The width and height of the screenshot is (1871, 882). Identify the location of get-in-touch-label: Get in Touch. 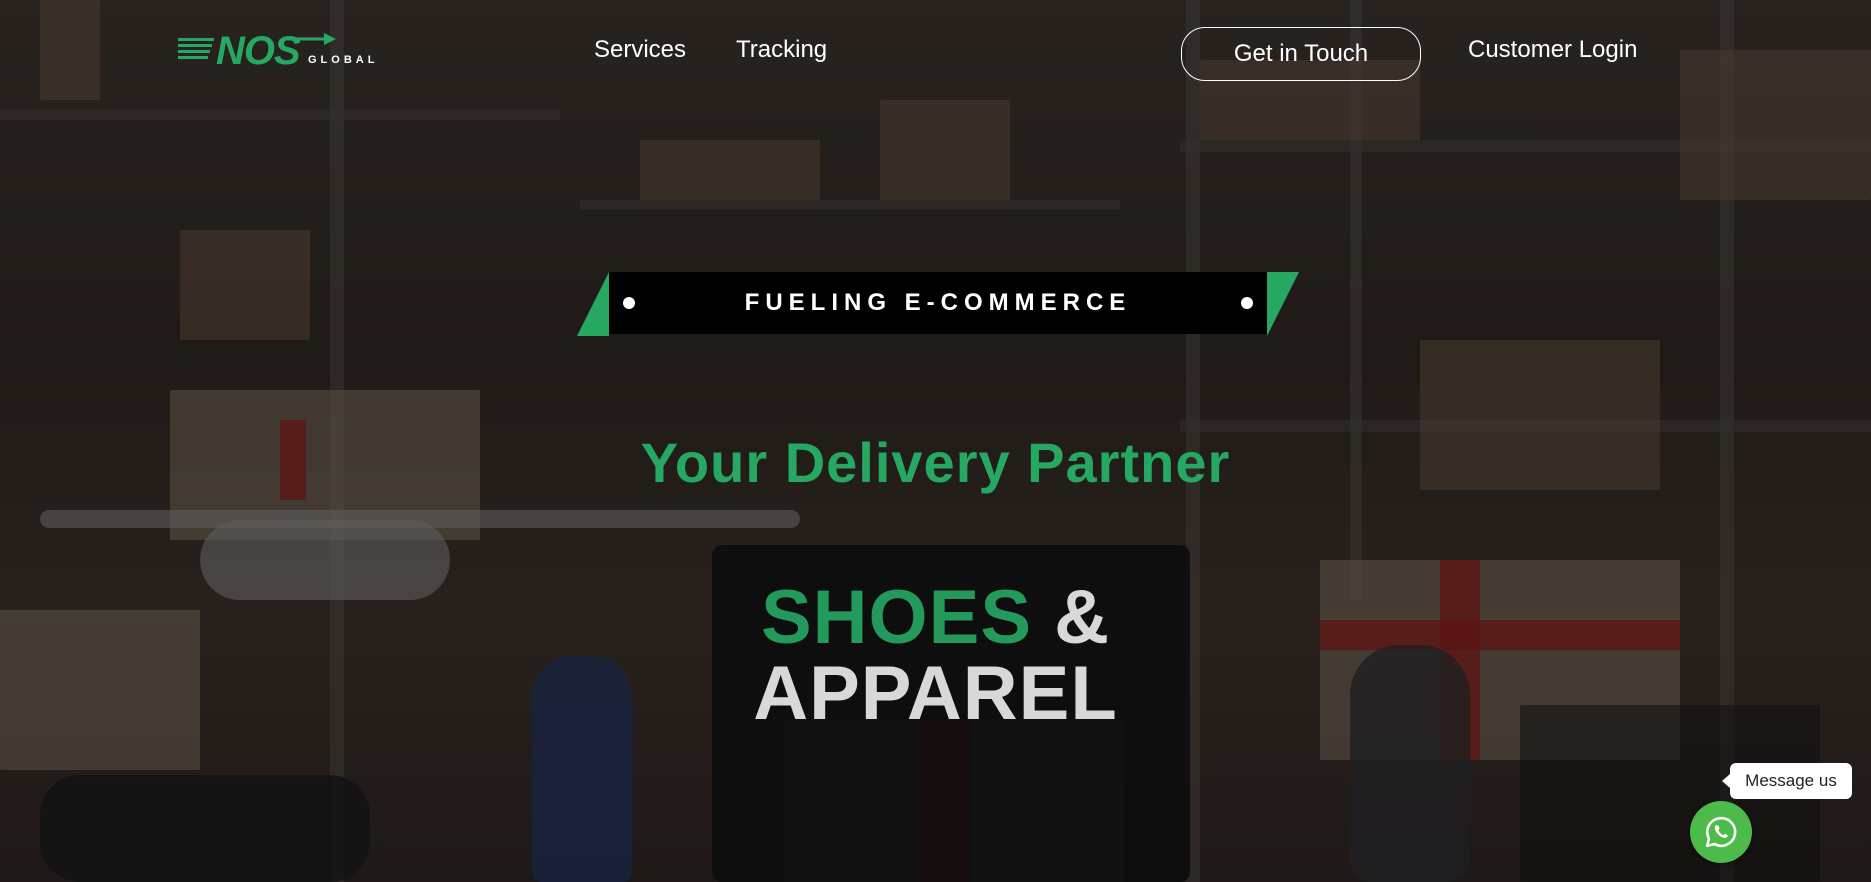
(1301, 53).